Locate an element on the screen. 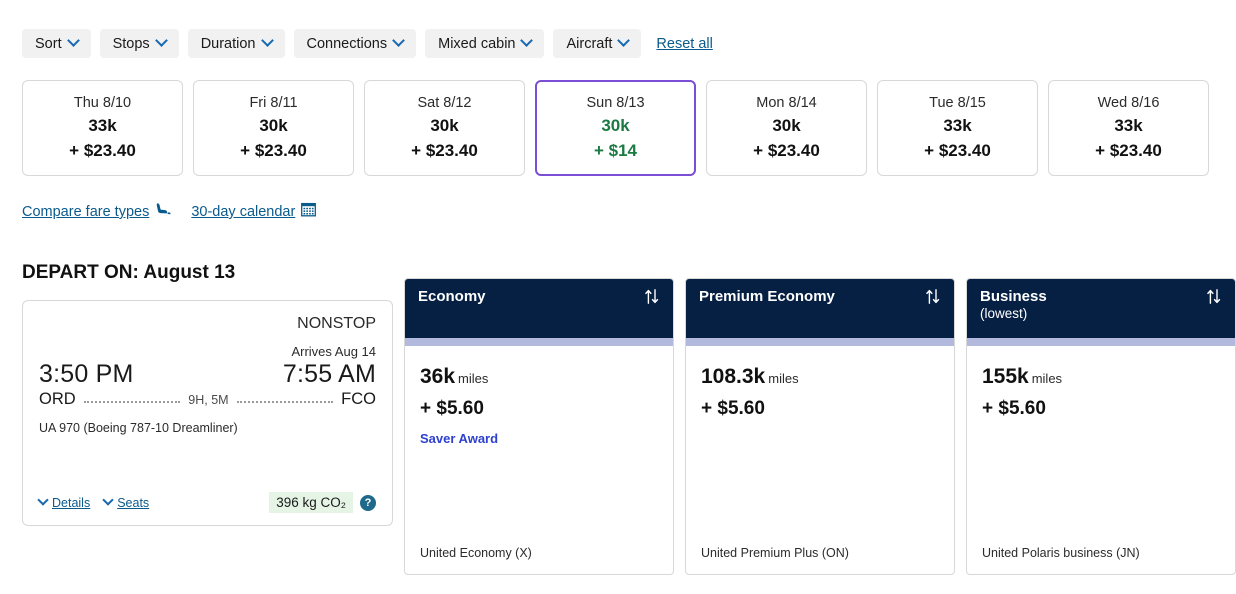 The height and width of the screenshot is (594, 1236). route-line: ORD 9H, 5M FCO is located at coordinates (207, 399).